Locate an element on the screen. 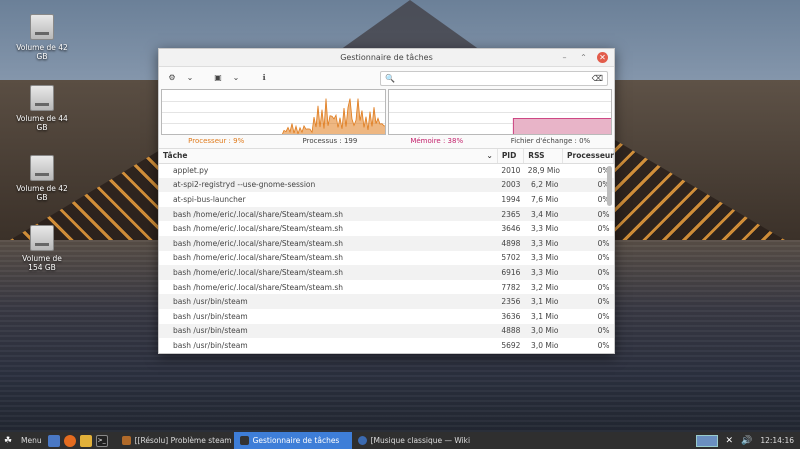 The width and height of the screenshot is (800, 449). table-row: applet.py 2010 28,9 Mio 0% is located at coordinates (386, 170).